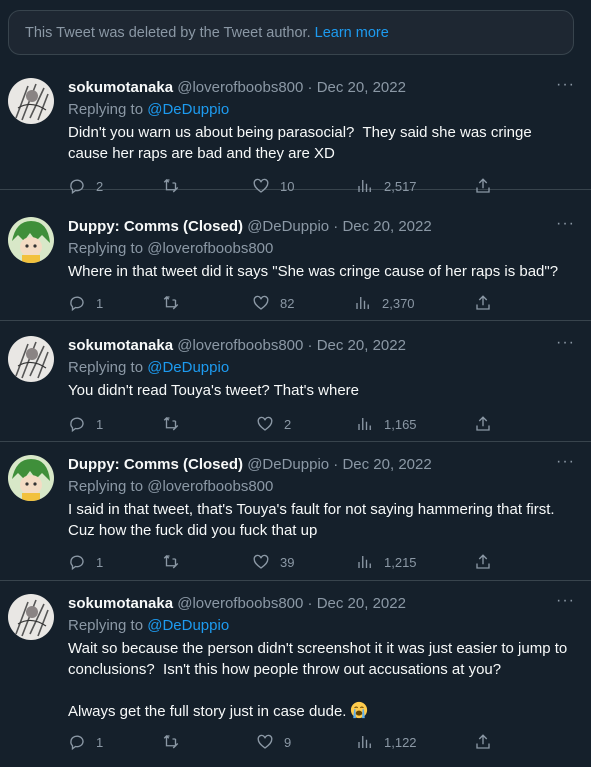  I want to click on views-button: 1,165, so click(386, 424).